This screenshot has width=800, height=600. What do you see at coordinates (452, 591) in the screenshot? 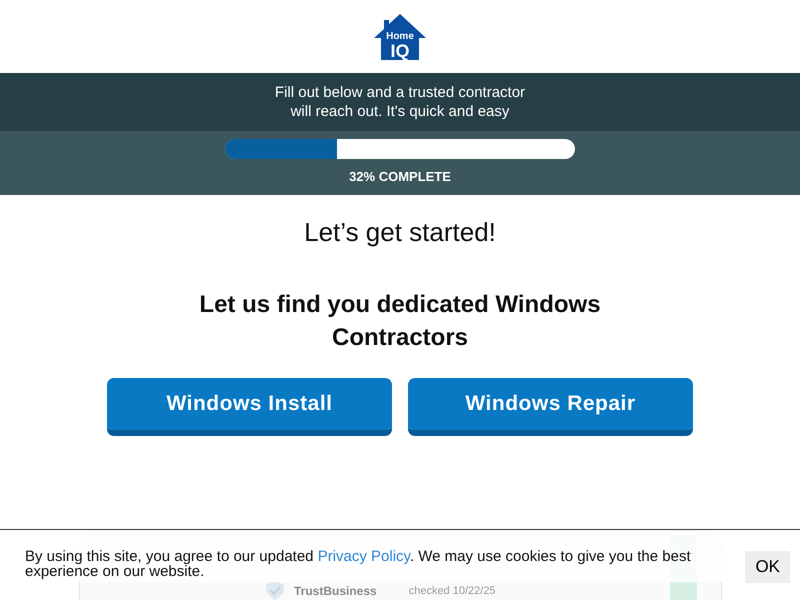
I see `badge-date: checked 10/22/25` at bounding box center [452, 591].